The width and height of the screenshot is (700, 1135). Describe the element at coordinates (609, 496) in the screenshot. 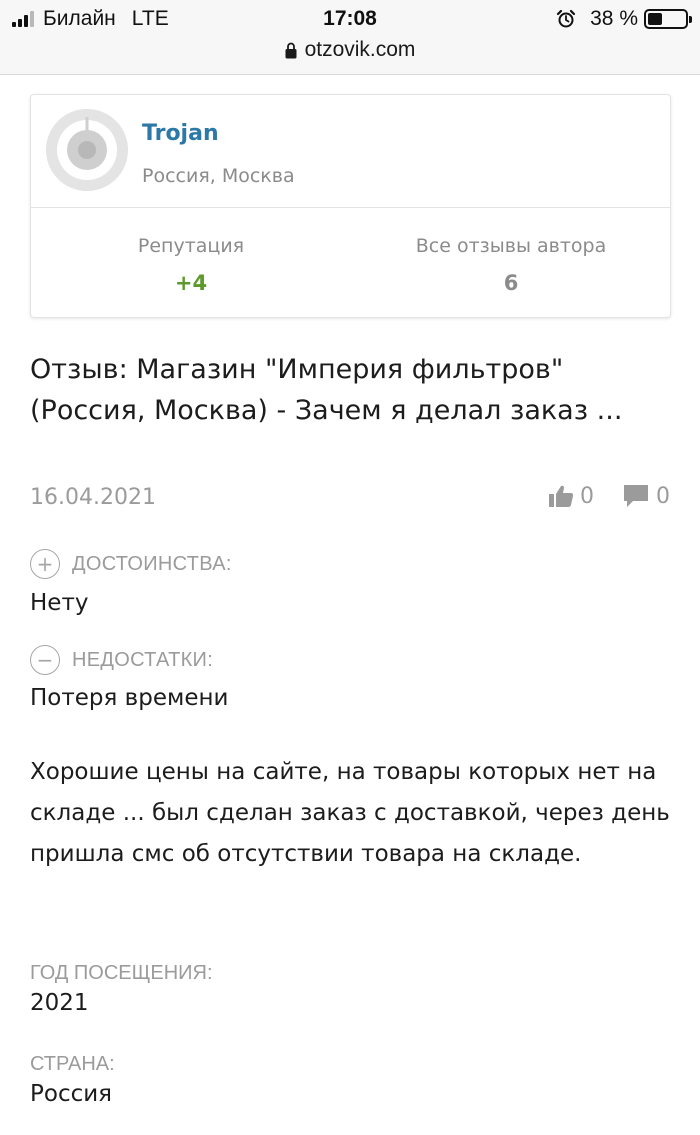

I see `review-counters: 0 0` at that location.